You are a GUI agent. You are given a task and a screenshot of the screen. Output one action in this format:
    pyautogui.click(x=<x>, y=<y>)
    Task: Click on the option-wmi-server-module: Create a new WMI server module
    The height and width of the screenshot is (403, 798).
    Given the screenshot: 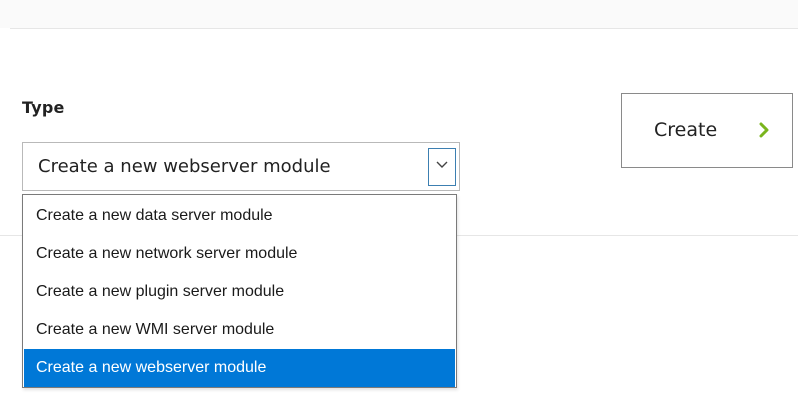 What is the action you would take?
    pyautogui.click(x=239, y=330)
    